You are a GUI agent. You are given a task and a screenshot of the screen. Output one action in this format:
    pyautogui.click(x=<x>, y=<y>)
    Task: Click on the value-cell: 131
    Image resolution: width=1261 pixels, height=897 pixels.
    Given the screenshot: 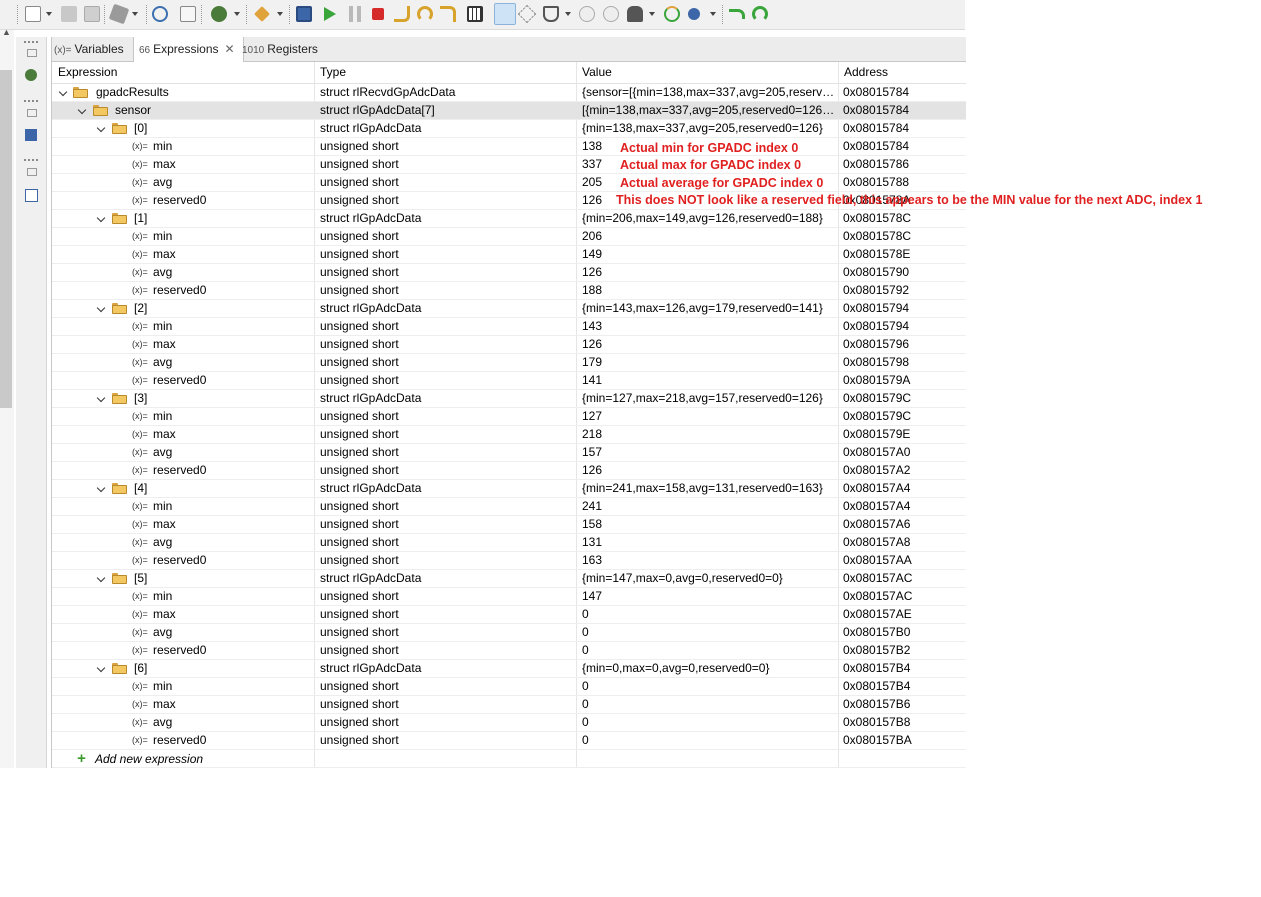 What is the action you would take?
    pyautogui.click(x=709, y=542)
    